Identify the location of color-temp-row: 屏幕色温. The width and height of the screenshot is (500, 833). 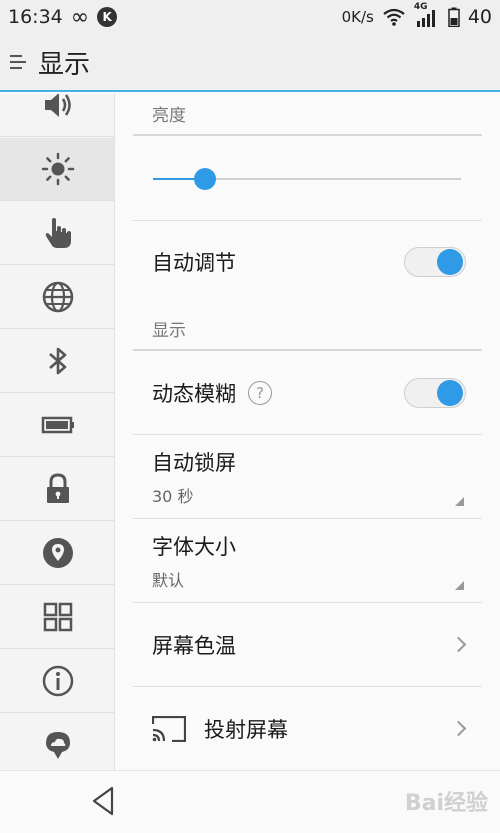
(307, 645).